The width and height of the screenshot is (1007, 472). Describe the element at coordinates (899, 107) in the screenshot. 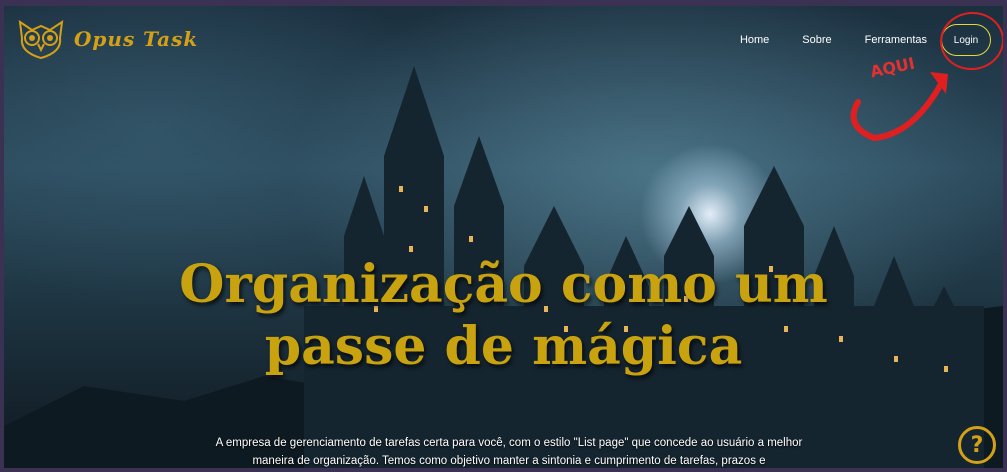

I see `arrow-icon` at that location.